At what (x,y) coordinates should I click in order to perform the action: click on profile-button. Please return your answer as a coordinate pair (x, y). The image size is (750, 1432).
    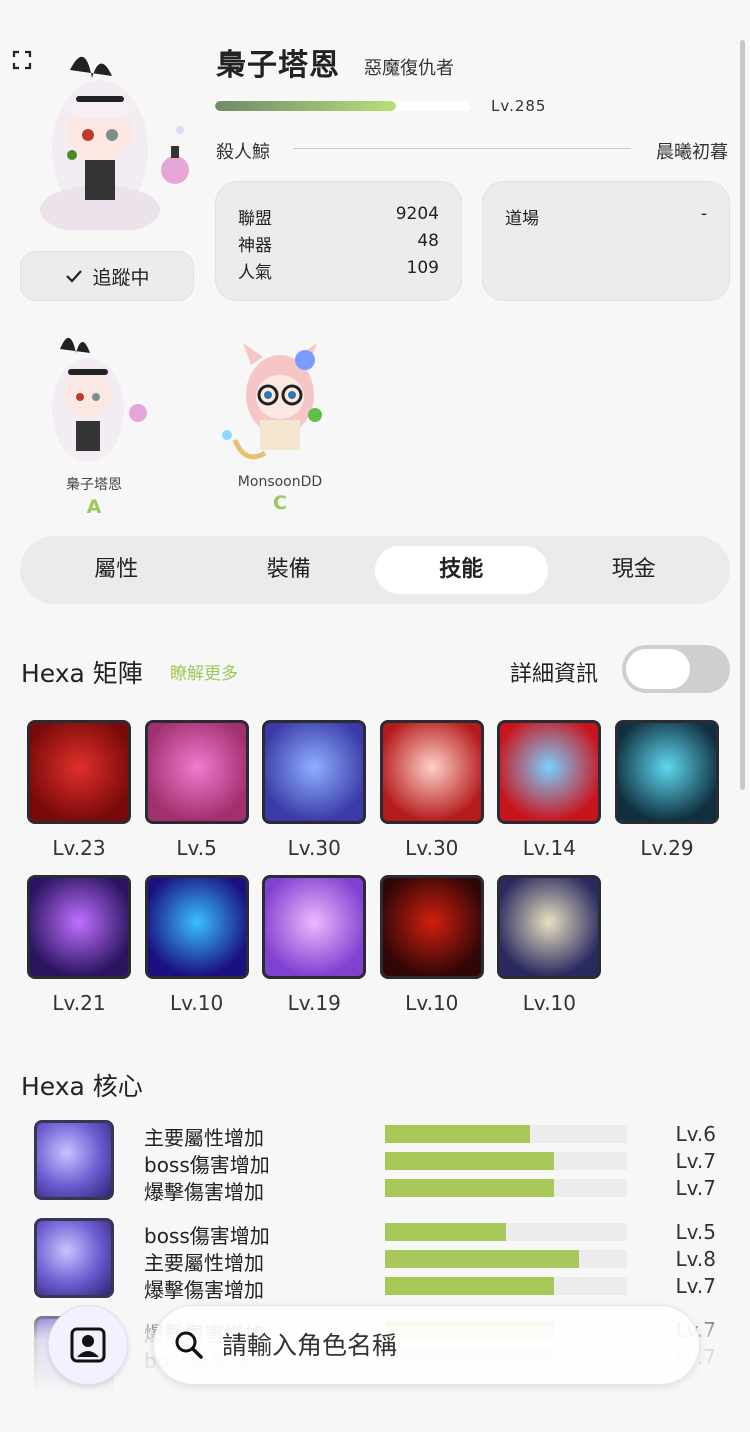
    Looking at the image, I should click on (88, 1345).